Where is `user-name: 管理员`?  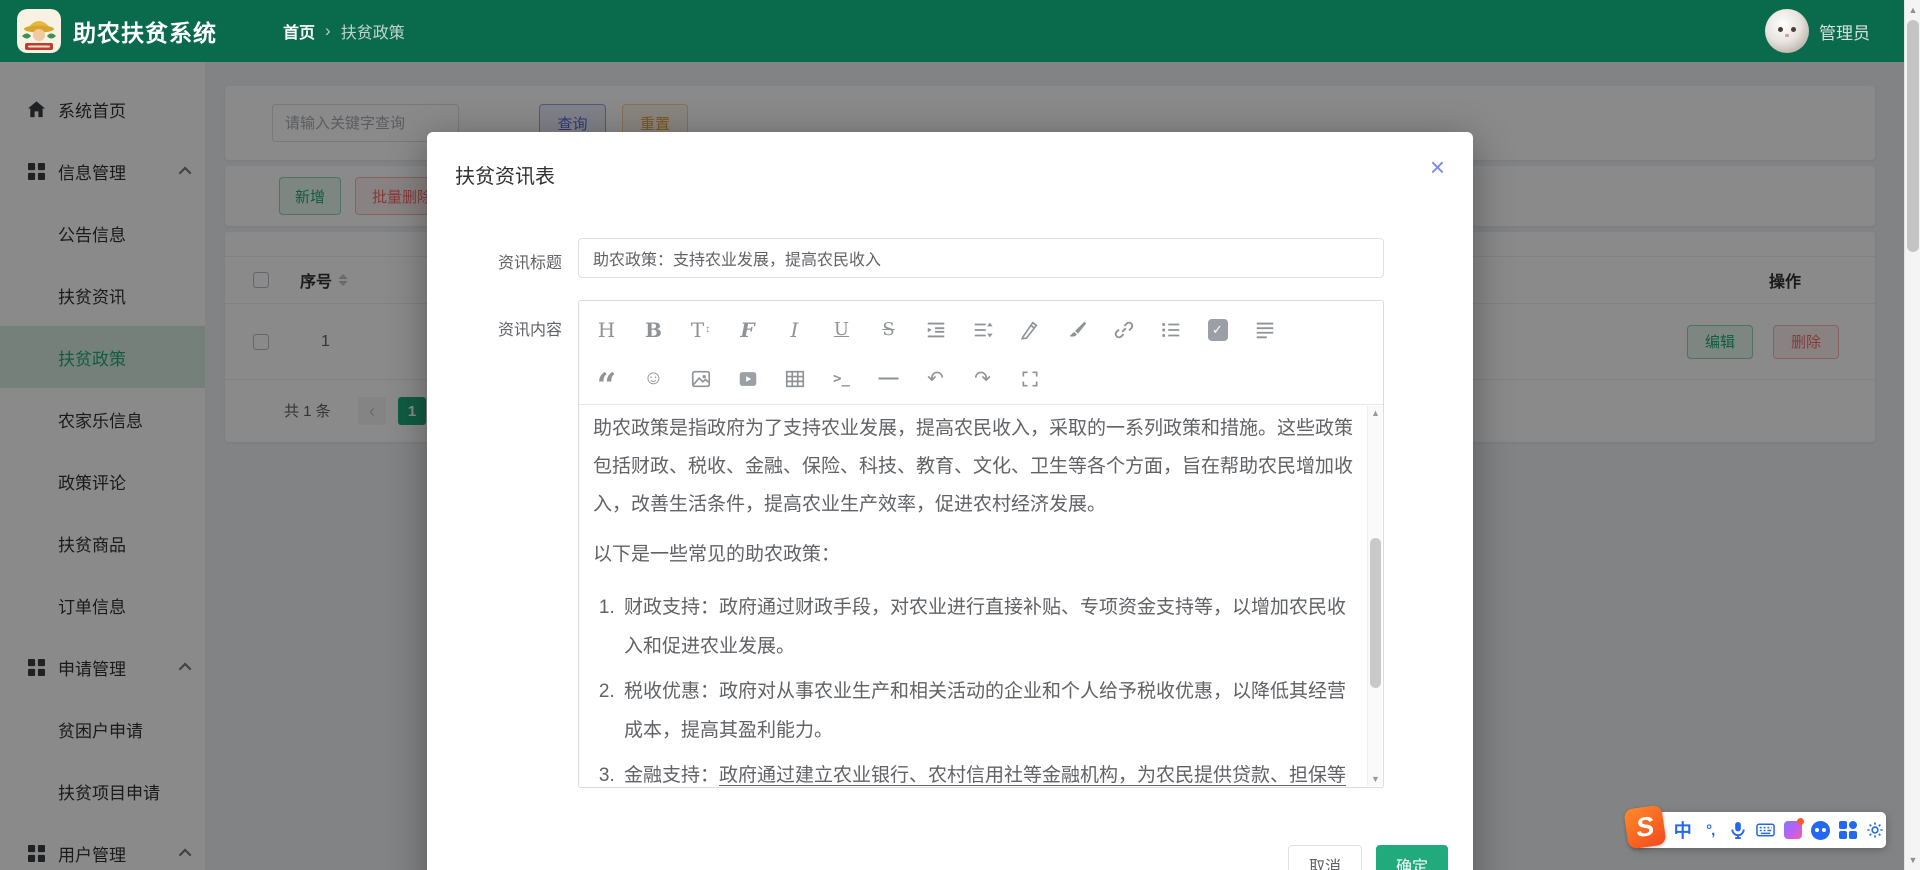
user-name: 管理员 is located at coordinates (1844, 33).